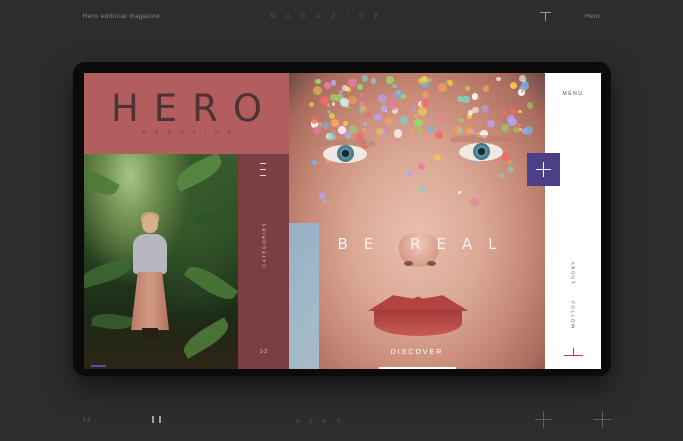  Describe the element at coordinates (264, 245) in the screenshot. I see `categories-label: CATEGORIES` at that location.